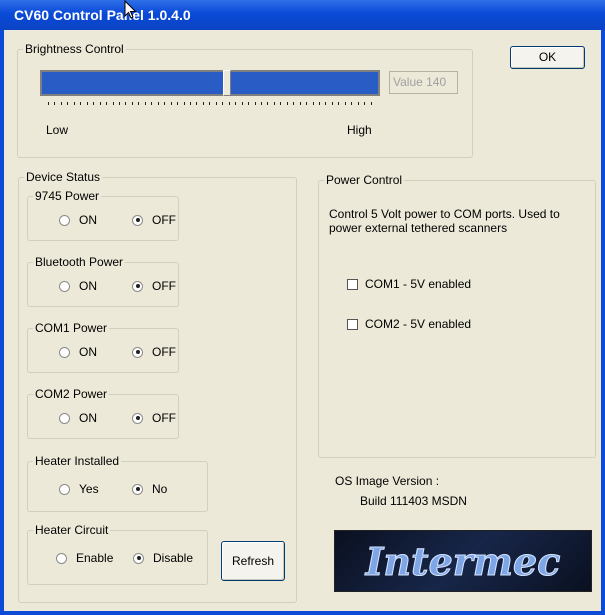  What do you see at coordinates (88, 418) in the screenshot?
I see `com2-power-on-label: ON` at bounding box center [88, 418].